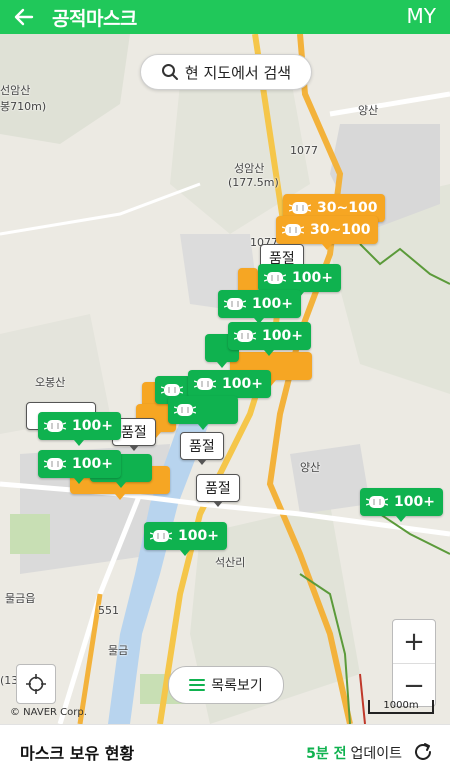 This screenshot has height=779, width=450. I want to click on current-location-button, so click(36, 684).